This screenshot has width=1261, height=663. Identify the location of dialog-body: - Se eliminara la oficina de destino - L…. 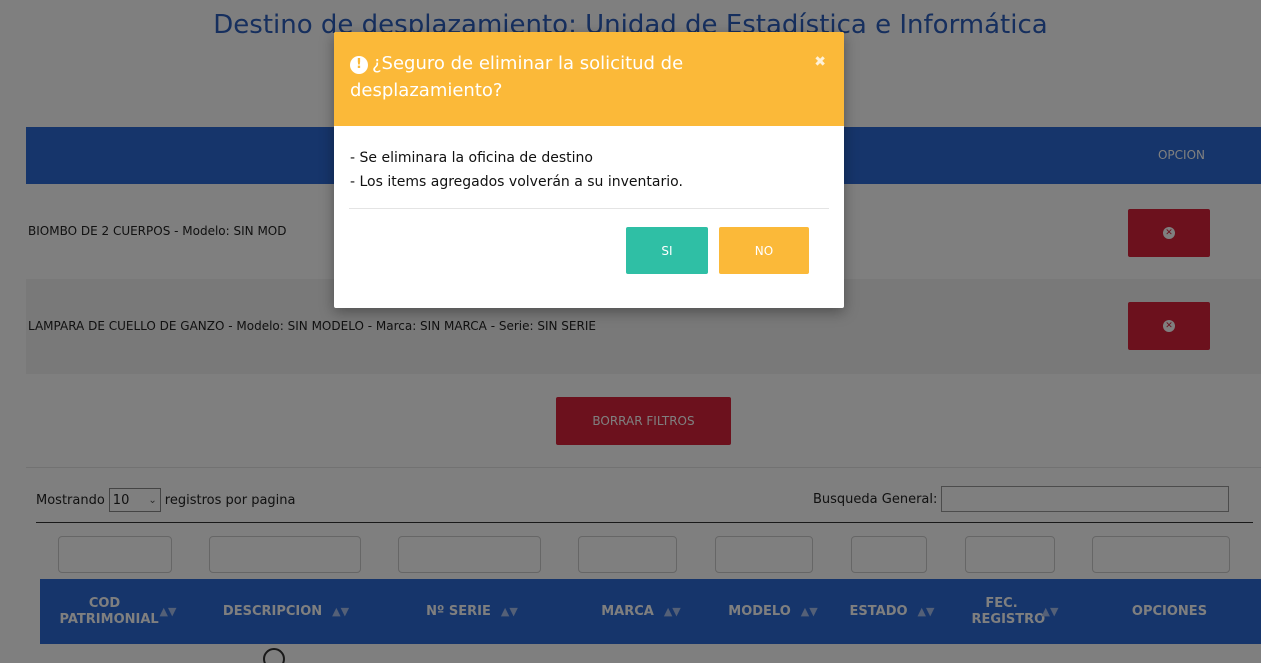
(516, 170).